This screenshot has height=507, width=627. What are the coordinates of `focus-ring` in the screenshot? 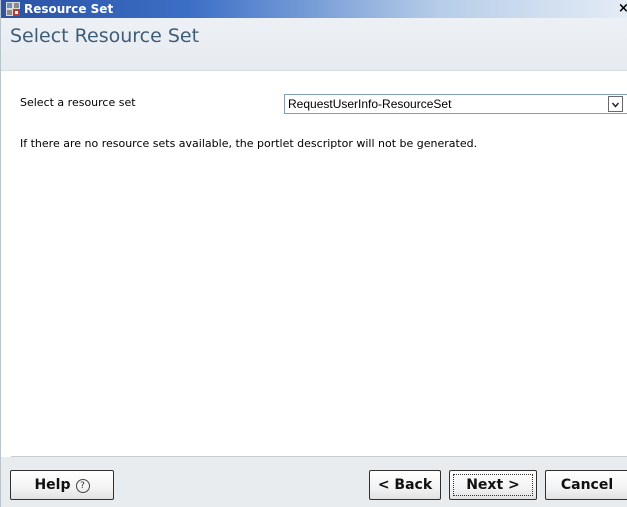 It's located at (493, 485).